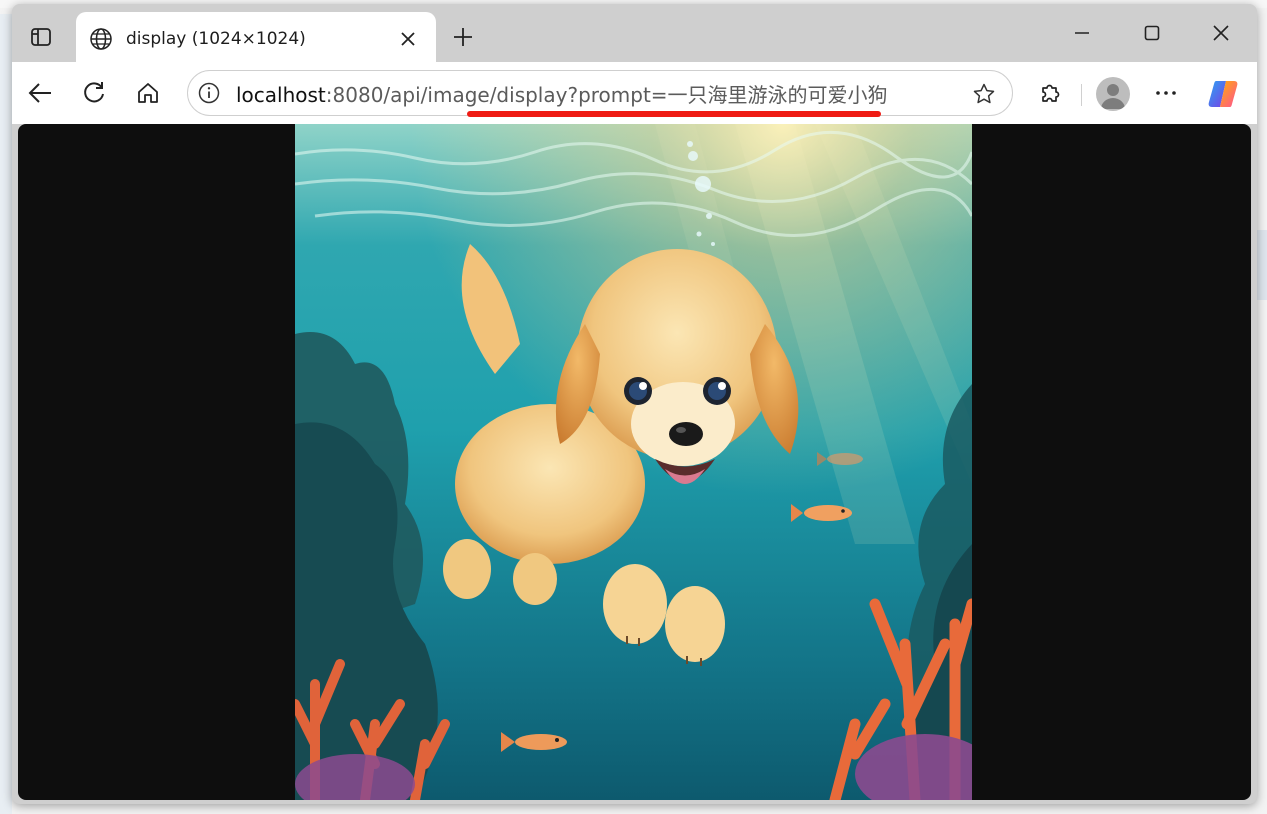 Image resolution: width=1267 pixels, height=814 pixels. What do you see at coordinates (408, 39) in the screenshot?
I see `close-icon` at bounding box center [408, 39].